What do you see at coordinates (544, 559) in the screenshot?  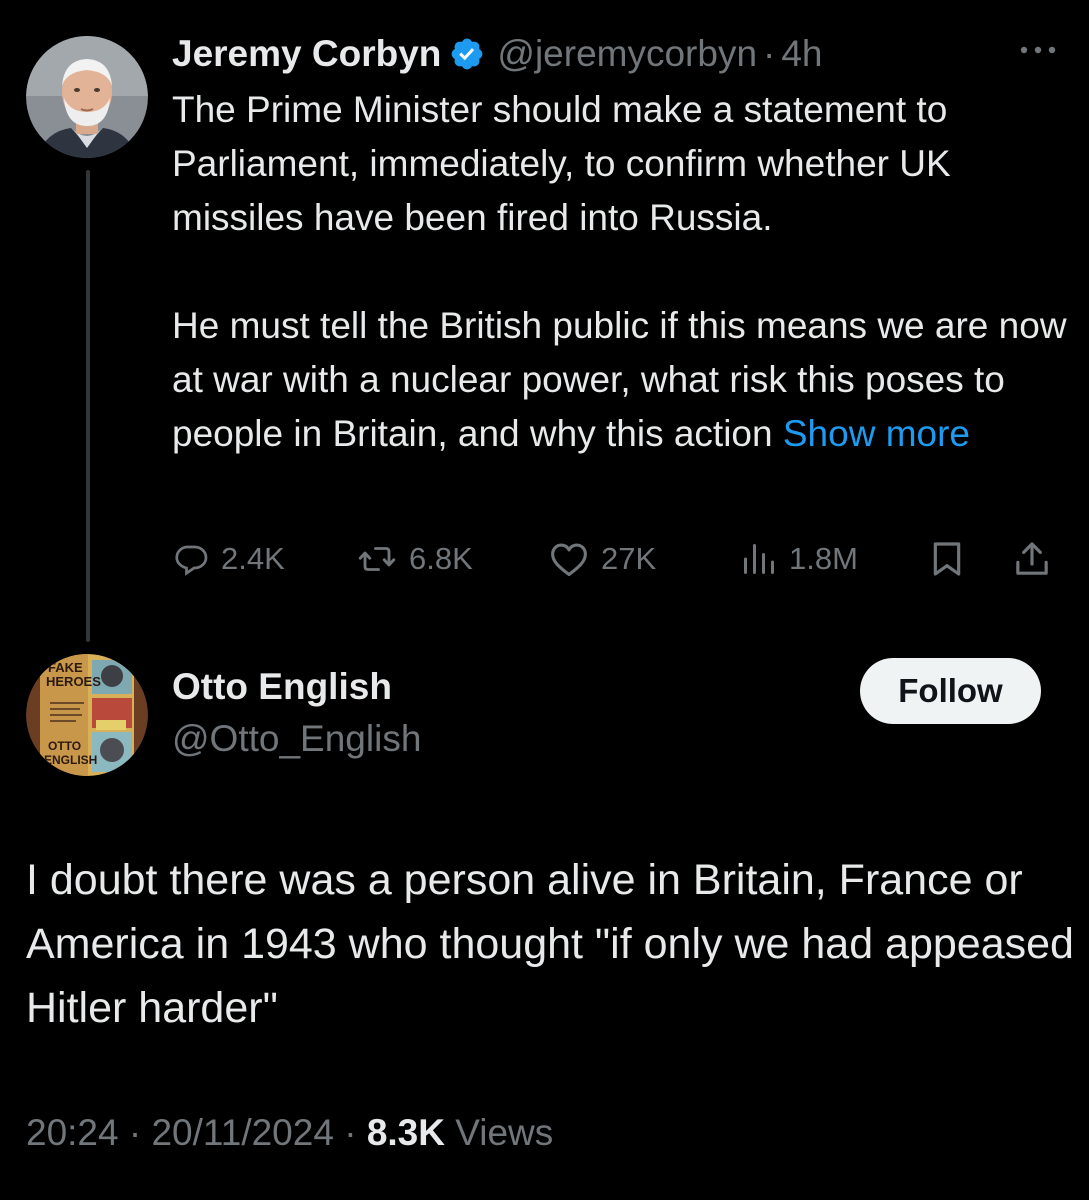 I see `tweet-action-bar: 2.4K 6.8K 27K 1.8M` at bounding box center [544, 559].